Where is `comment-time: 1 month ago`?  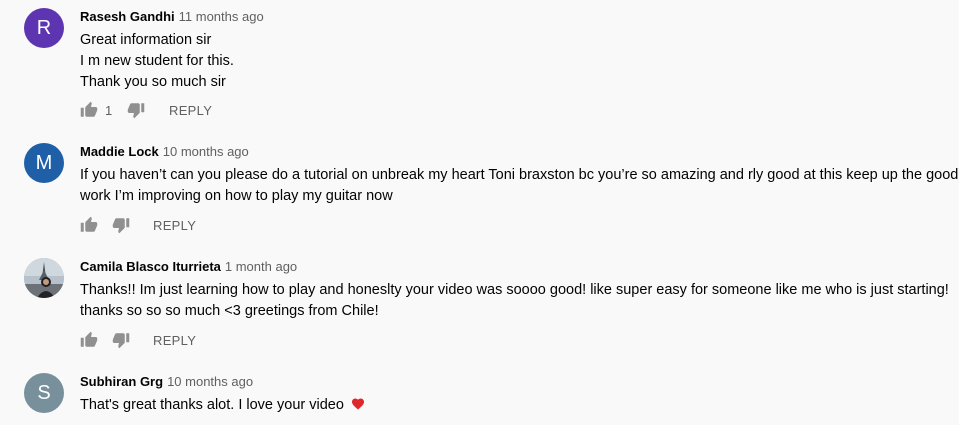
comment-time: 1 month ago is located at coordinates (261, 266).